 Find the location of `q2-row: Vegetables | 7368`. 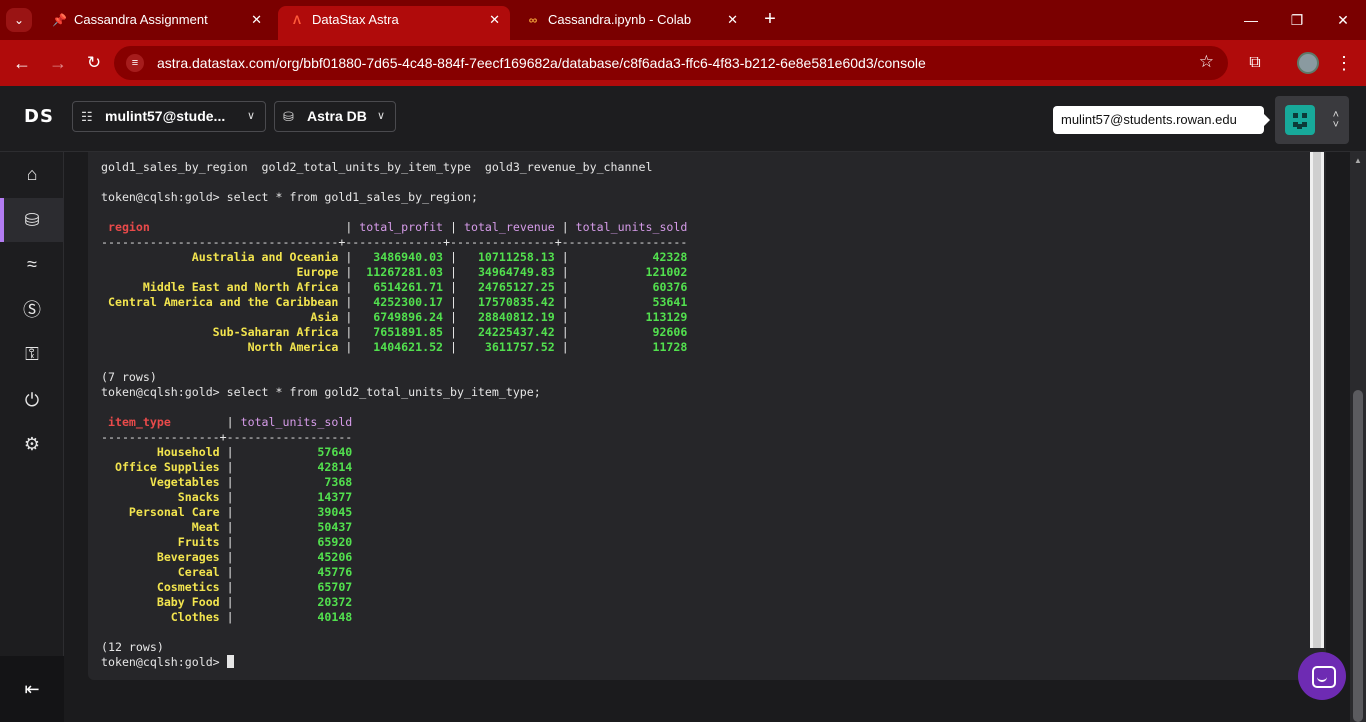

q2-row: Vegetables | 7368 is located at coordinates (397, 482).